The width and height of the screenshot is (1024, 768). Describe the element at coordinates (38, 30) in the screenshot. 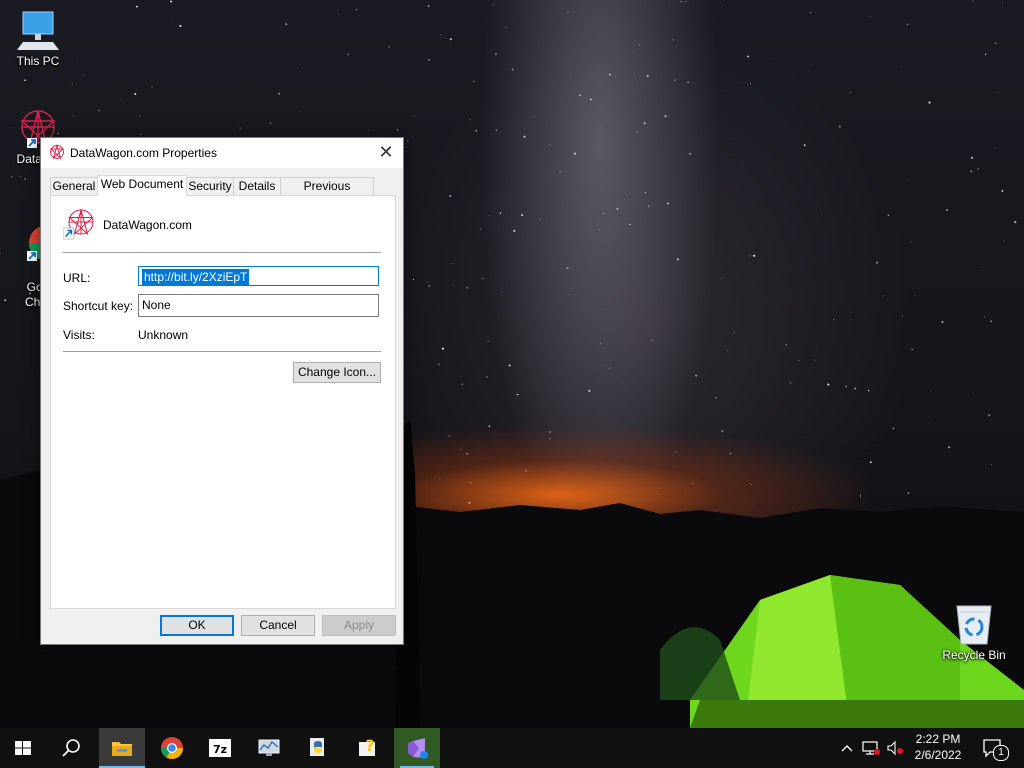

I see `computer-icon` at that location.